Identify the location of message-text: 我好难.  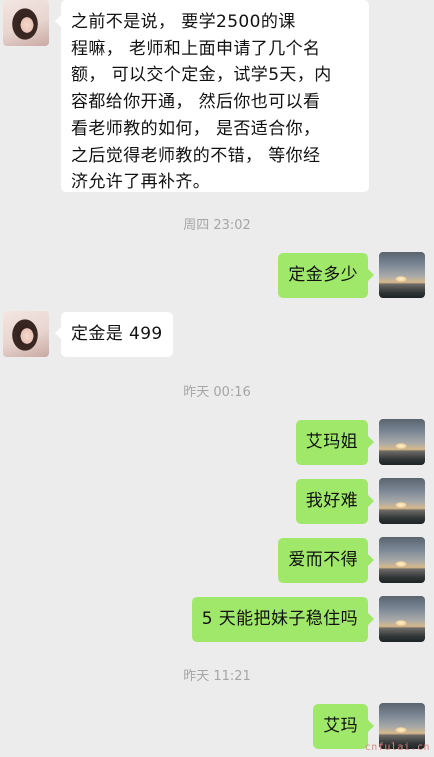
(331, 501).